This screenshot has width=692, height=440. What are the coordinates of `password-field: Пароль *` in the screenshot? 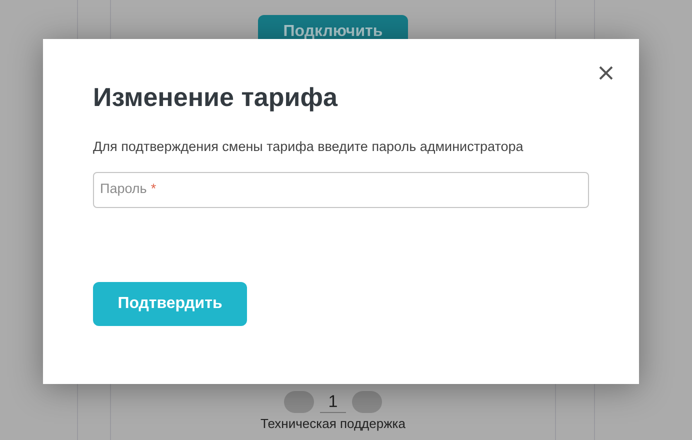 It's located at (341, 190).